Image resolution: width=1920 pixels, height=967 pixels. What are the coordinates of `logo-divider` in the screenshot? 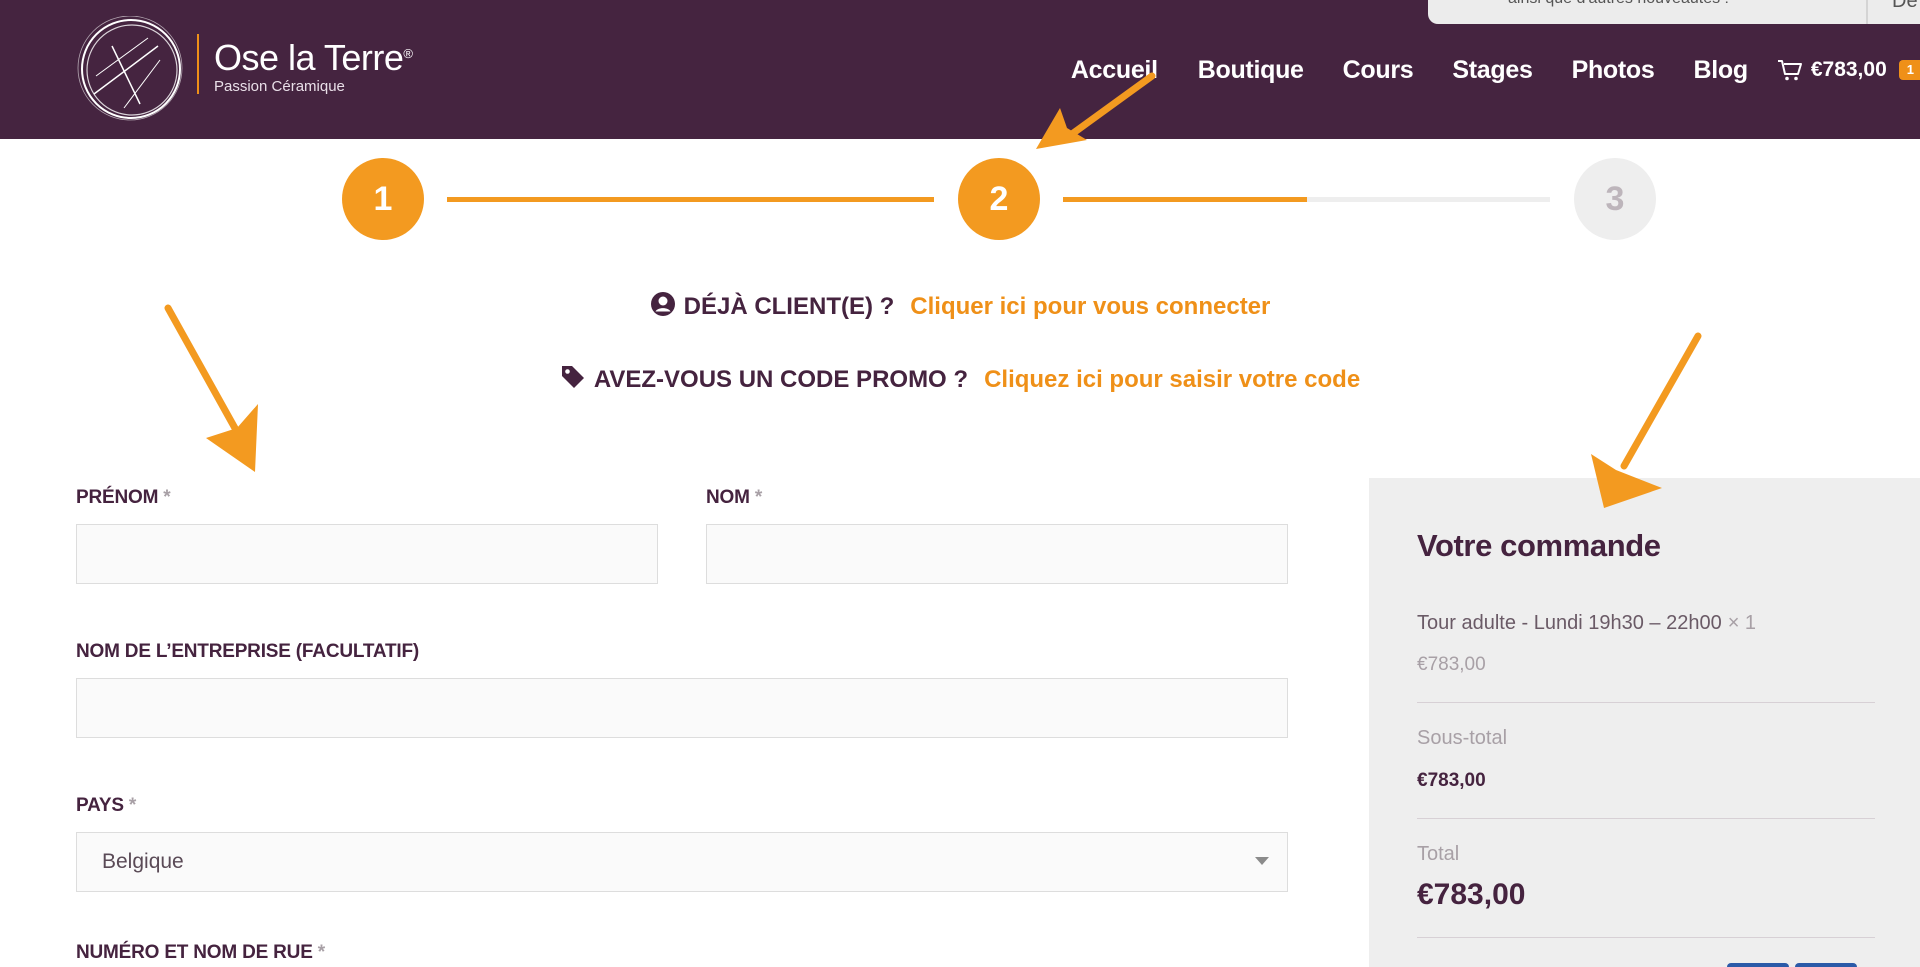 It's located at (198, 64).